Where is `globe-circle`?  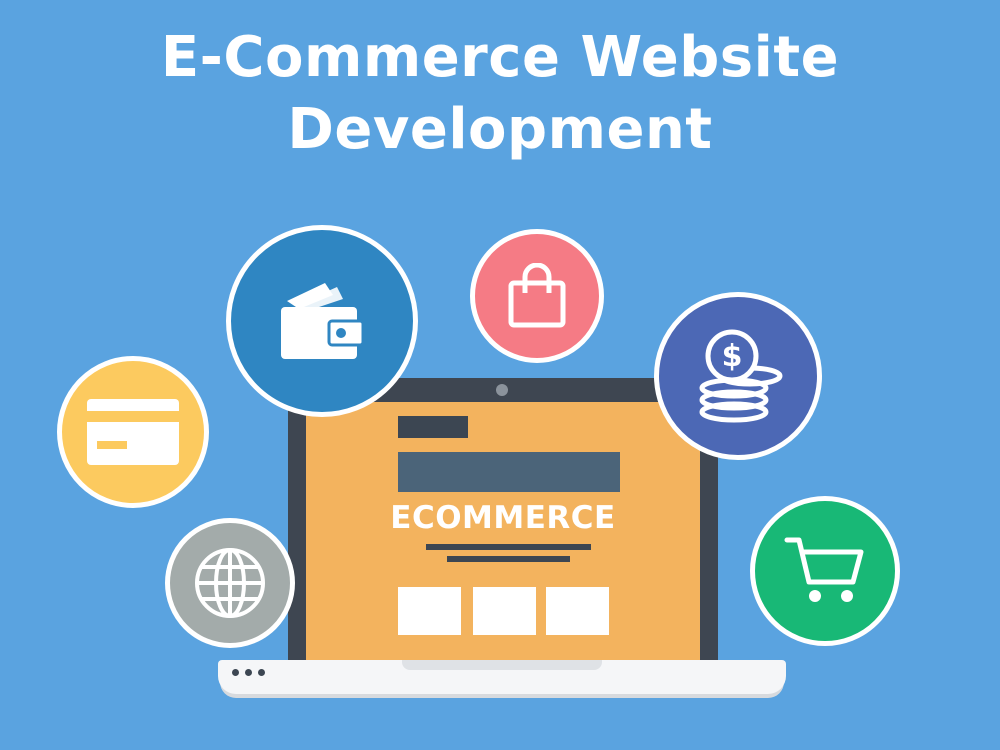 globe-circle is located at coordinates (230, 583).